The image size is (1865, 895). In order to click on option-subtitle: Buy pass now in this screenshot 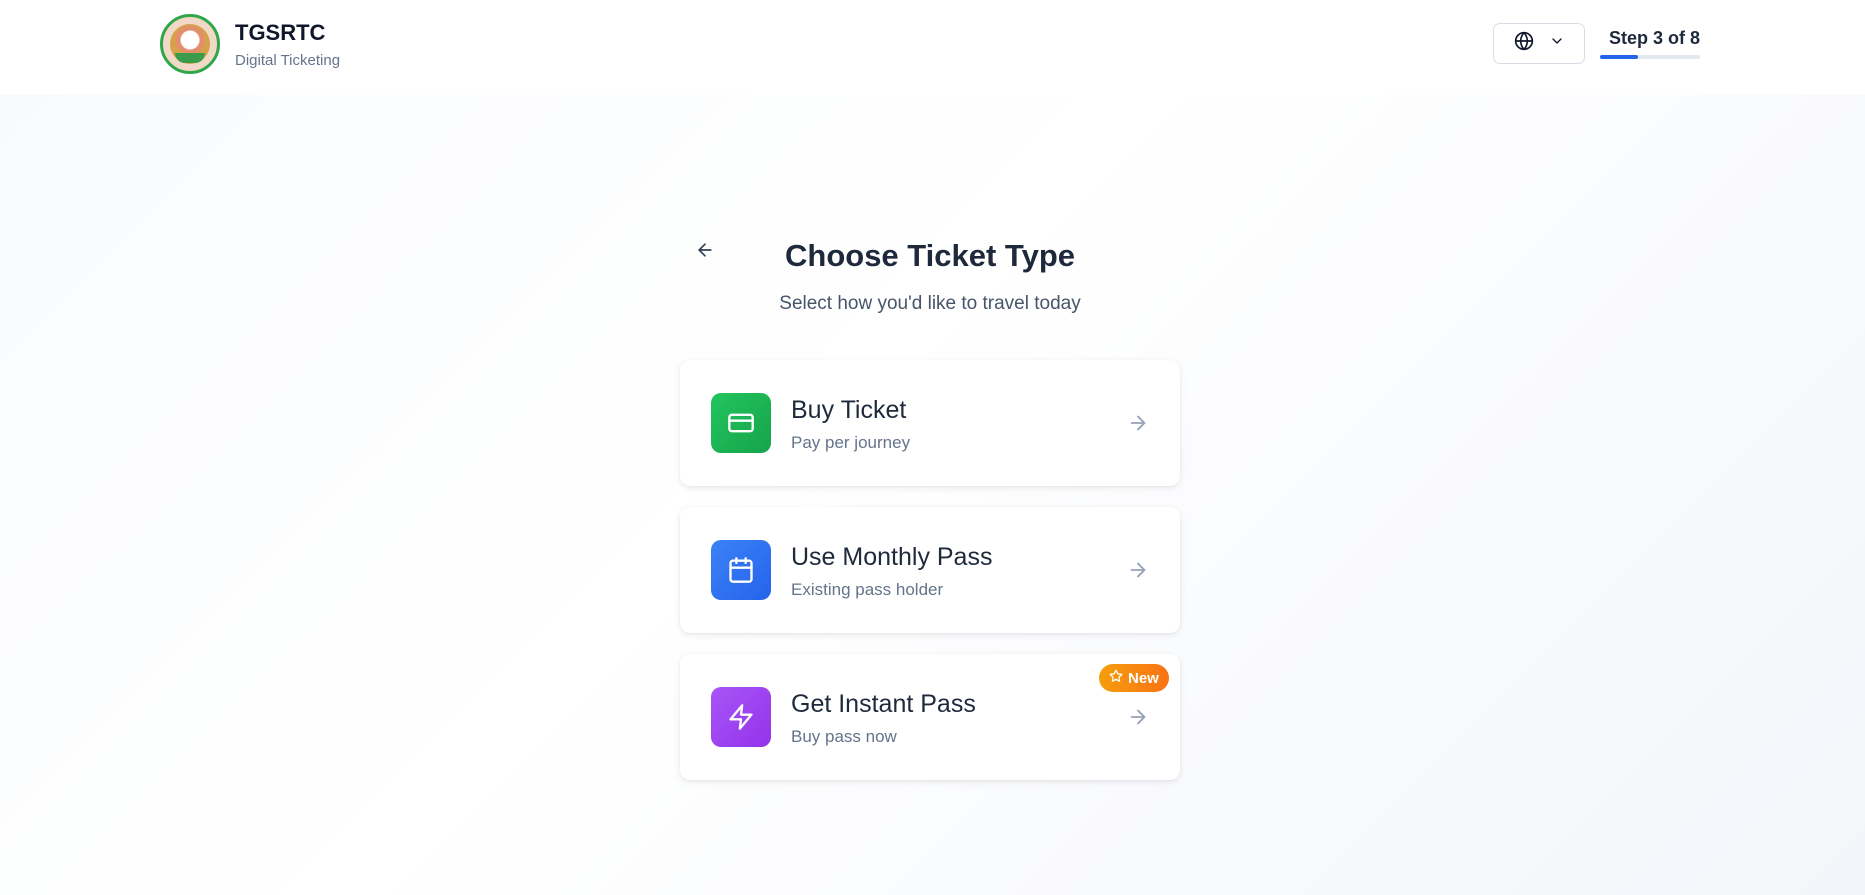, I will do `click(844, 736)`.